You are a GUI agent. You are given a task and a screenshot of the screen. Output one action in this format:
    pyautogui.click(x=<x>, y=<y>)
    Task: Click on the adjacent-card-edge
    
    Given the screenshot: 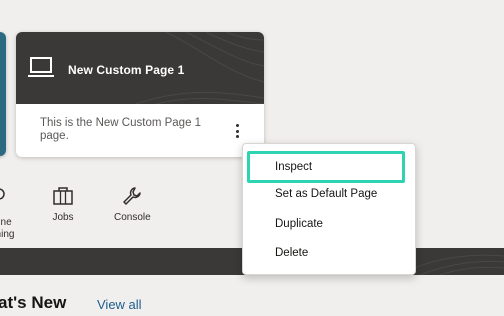 What is the action you would take?
    pyautogui.click(x=3, y=94)
    